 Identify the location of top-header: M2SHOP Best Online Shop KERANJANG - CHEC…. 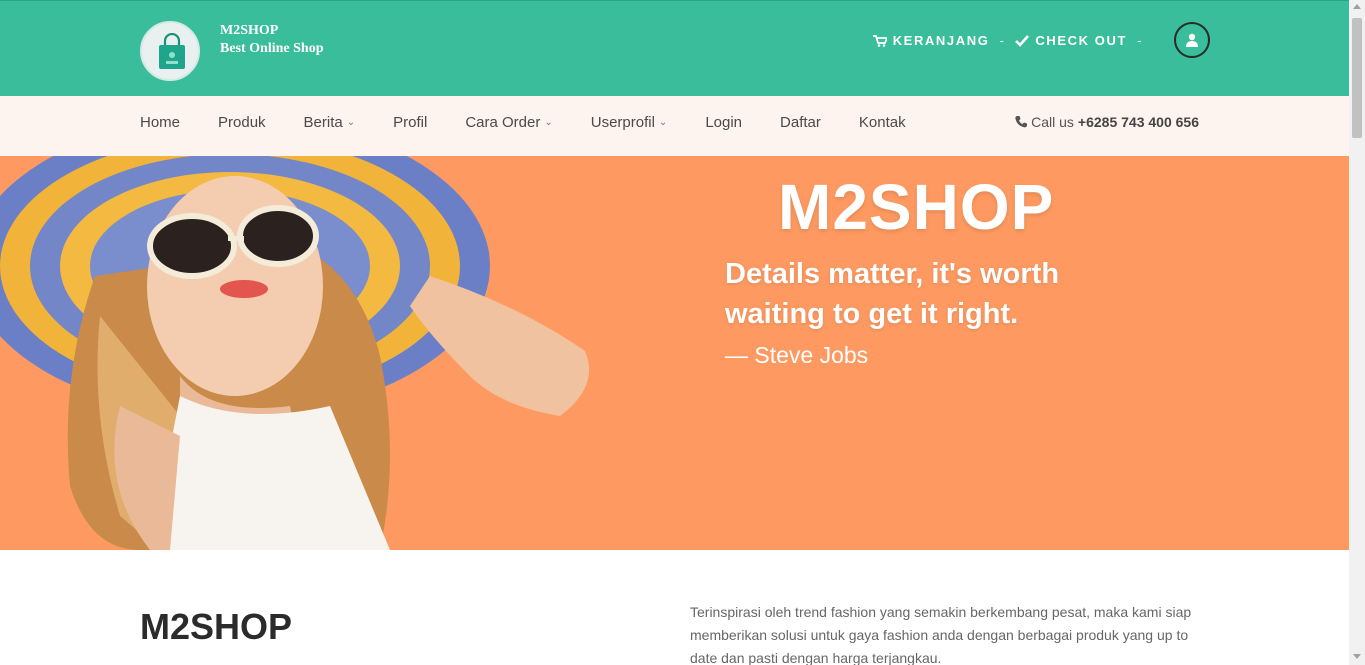
(674, 48).